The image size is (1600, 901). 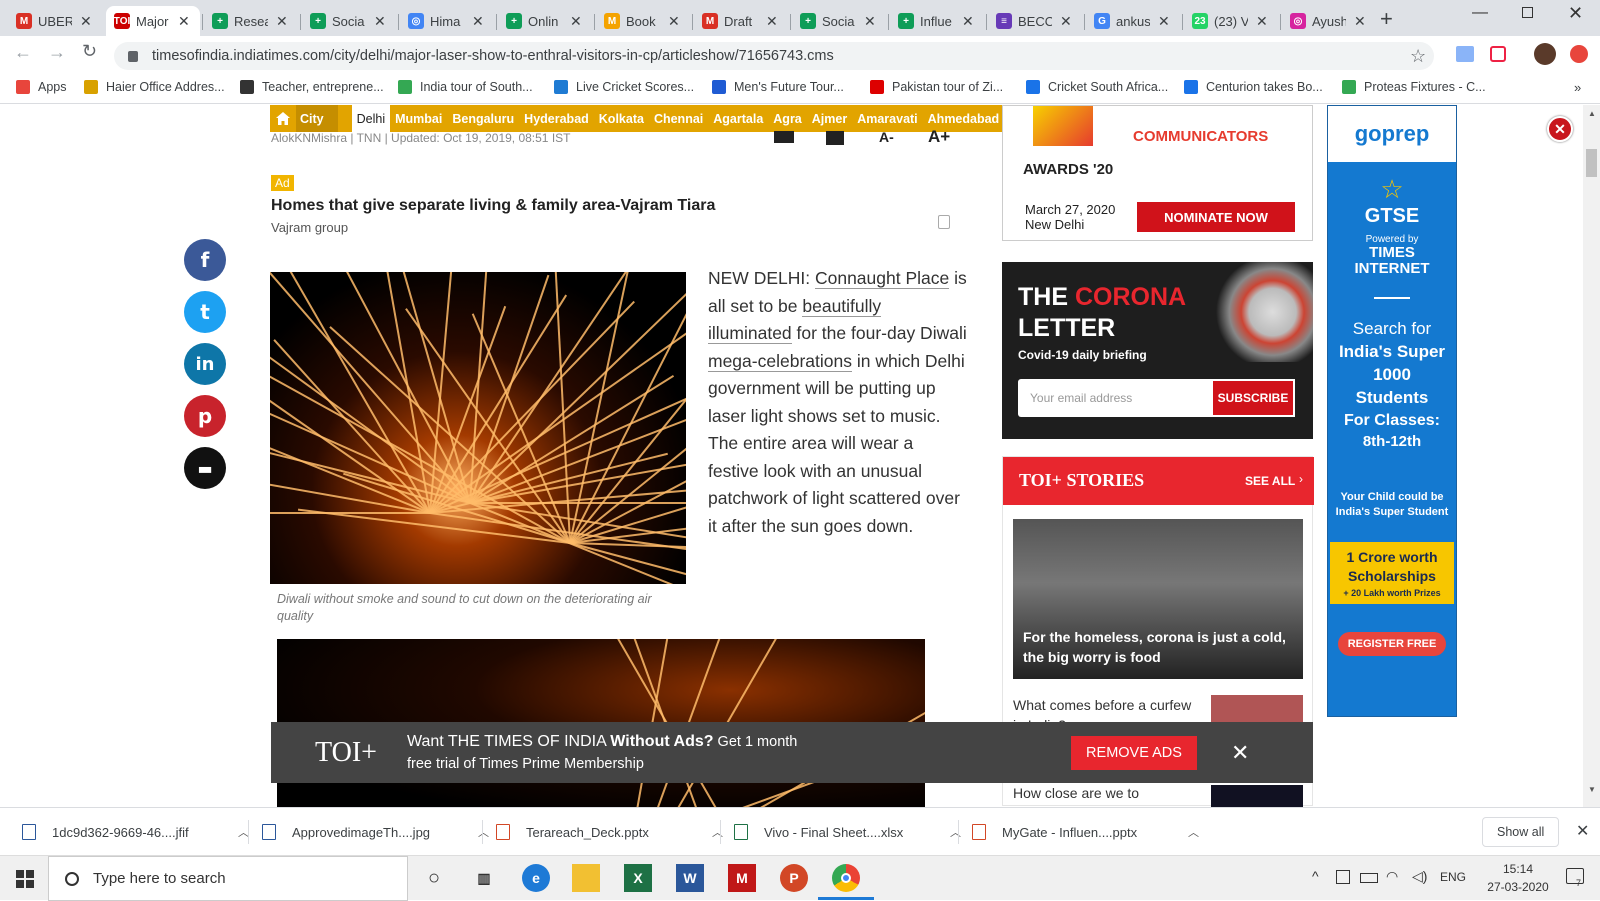 I want to click on comments-icon: ▬, so click(x=205, y=468).